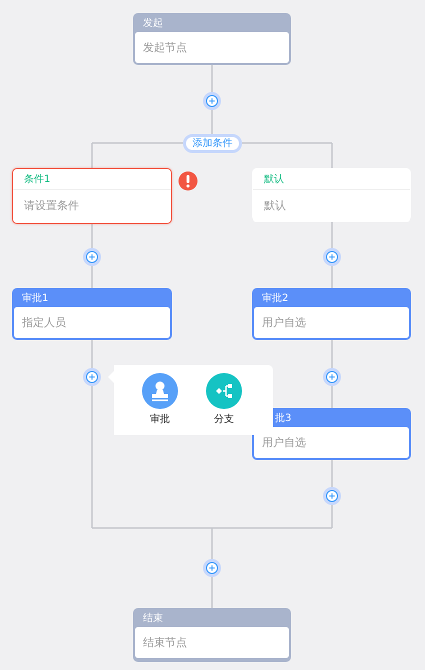 This screenshot has width=425, height=670. Describe the element at coordinates (153, 23) in the screenshot. I see `node-title: 发起` at that location.